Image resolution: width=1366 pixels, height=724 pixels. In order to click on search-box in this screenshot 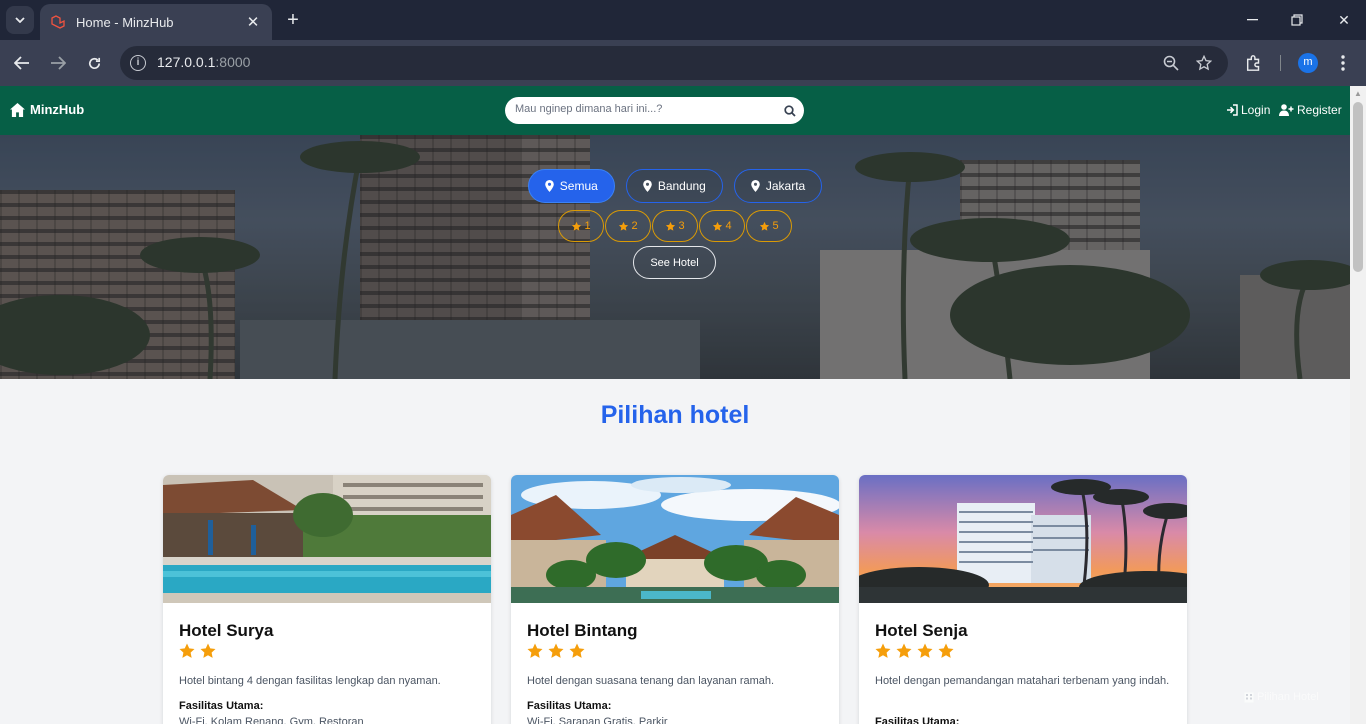, I will do `click(654, 110)`.